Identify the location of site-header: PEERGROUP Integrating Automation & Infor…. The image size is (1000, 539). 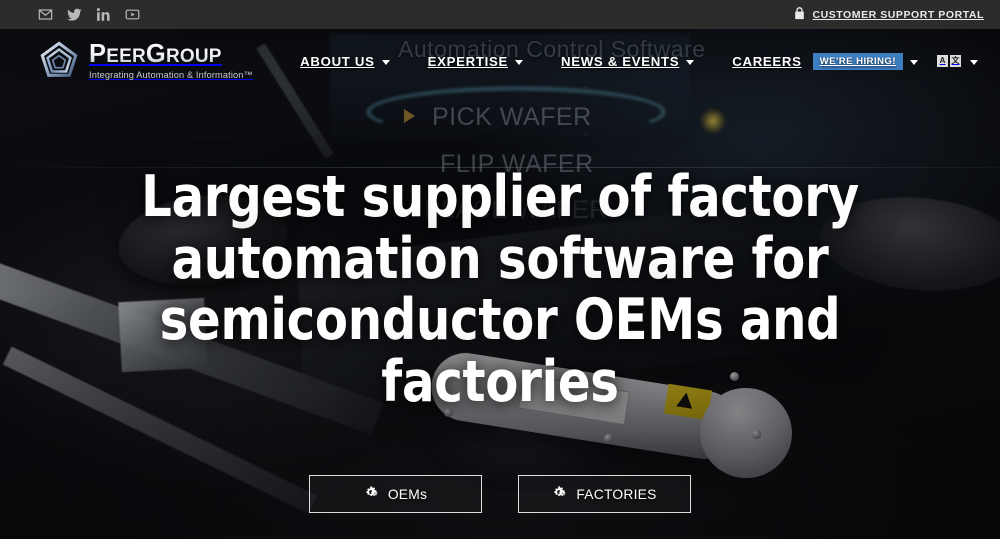
(500, 61).